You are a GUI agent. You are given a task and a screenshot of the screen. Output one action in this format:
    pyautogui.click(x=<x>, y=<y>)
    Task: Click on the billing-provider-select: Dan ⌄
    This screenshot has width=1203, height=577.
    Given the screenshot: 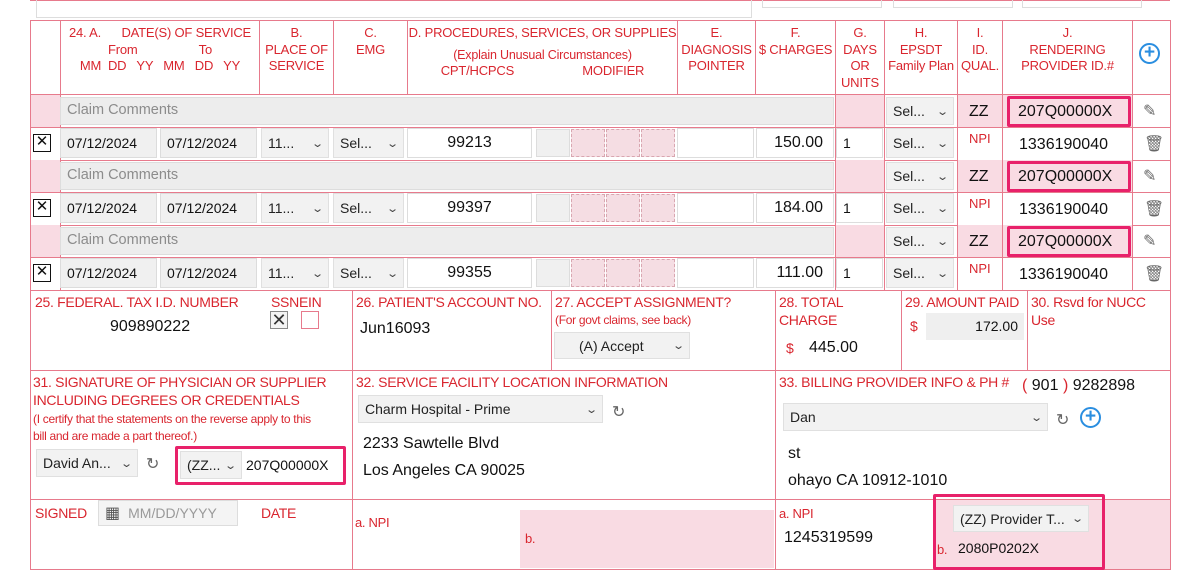 What is the action you would take?
    pyautogui.click(x=915, y=417)
    